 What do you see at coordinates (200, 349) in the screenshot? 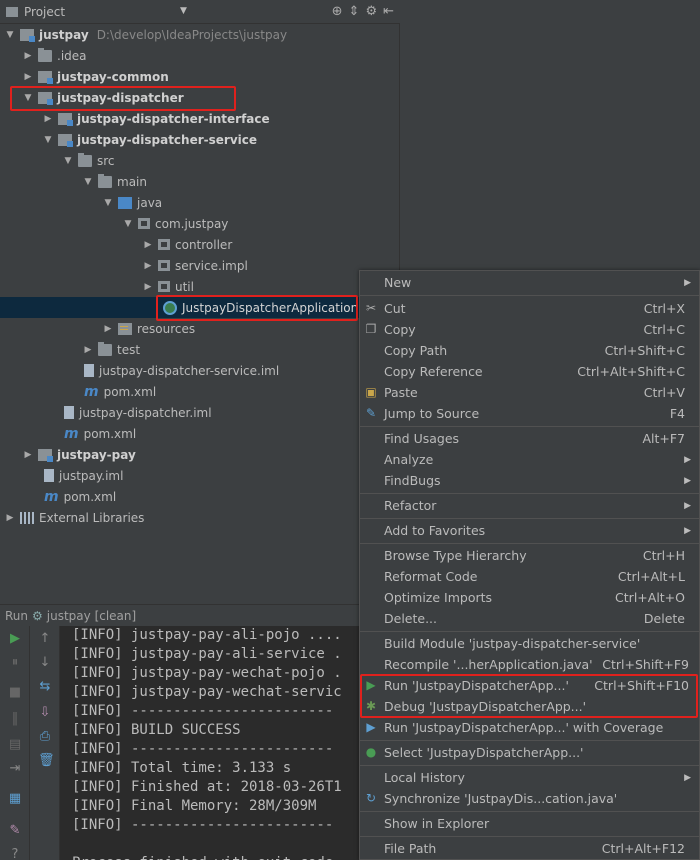
I see `tree-item-test: ▶ test` at bounding box center [200, 349].